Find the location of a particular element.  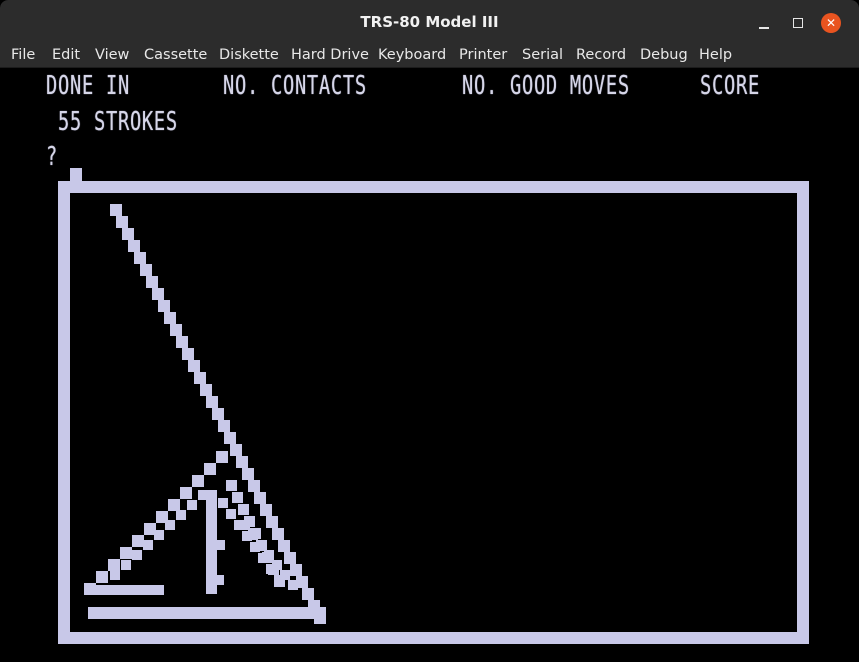

base-bar is located at coordinates (207, 613).